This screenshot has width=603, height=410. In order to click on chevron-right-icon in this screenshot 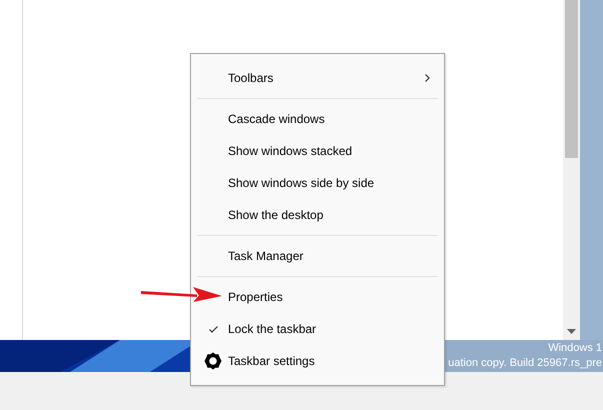, I will do `click(427, 78)`.